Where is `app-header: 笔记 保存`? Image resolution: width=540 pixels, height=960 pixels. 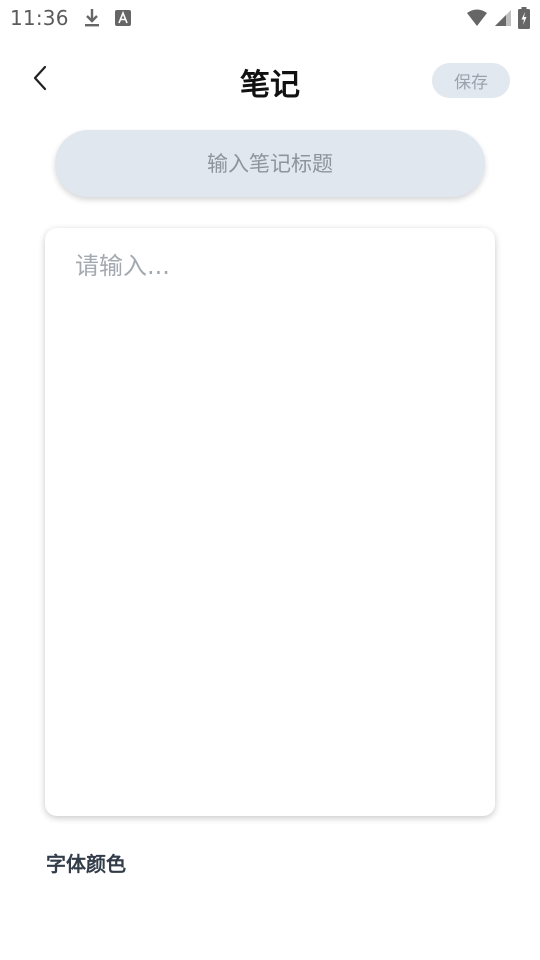 app-header: 笔记 保存 is located at coordinates (270, 80).